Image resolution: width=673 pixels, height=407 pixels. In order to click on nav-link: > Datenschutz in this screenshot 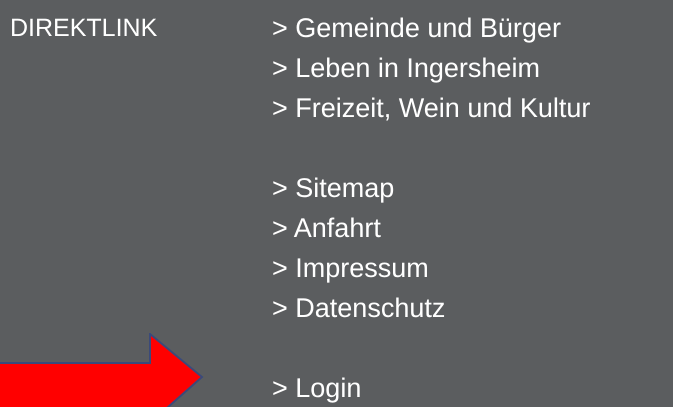, I will do `click(431, 308)`.